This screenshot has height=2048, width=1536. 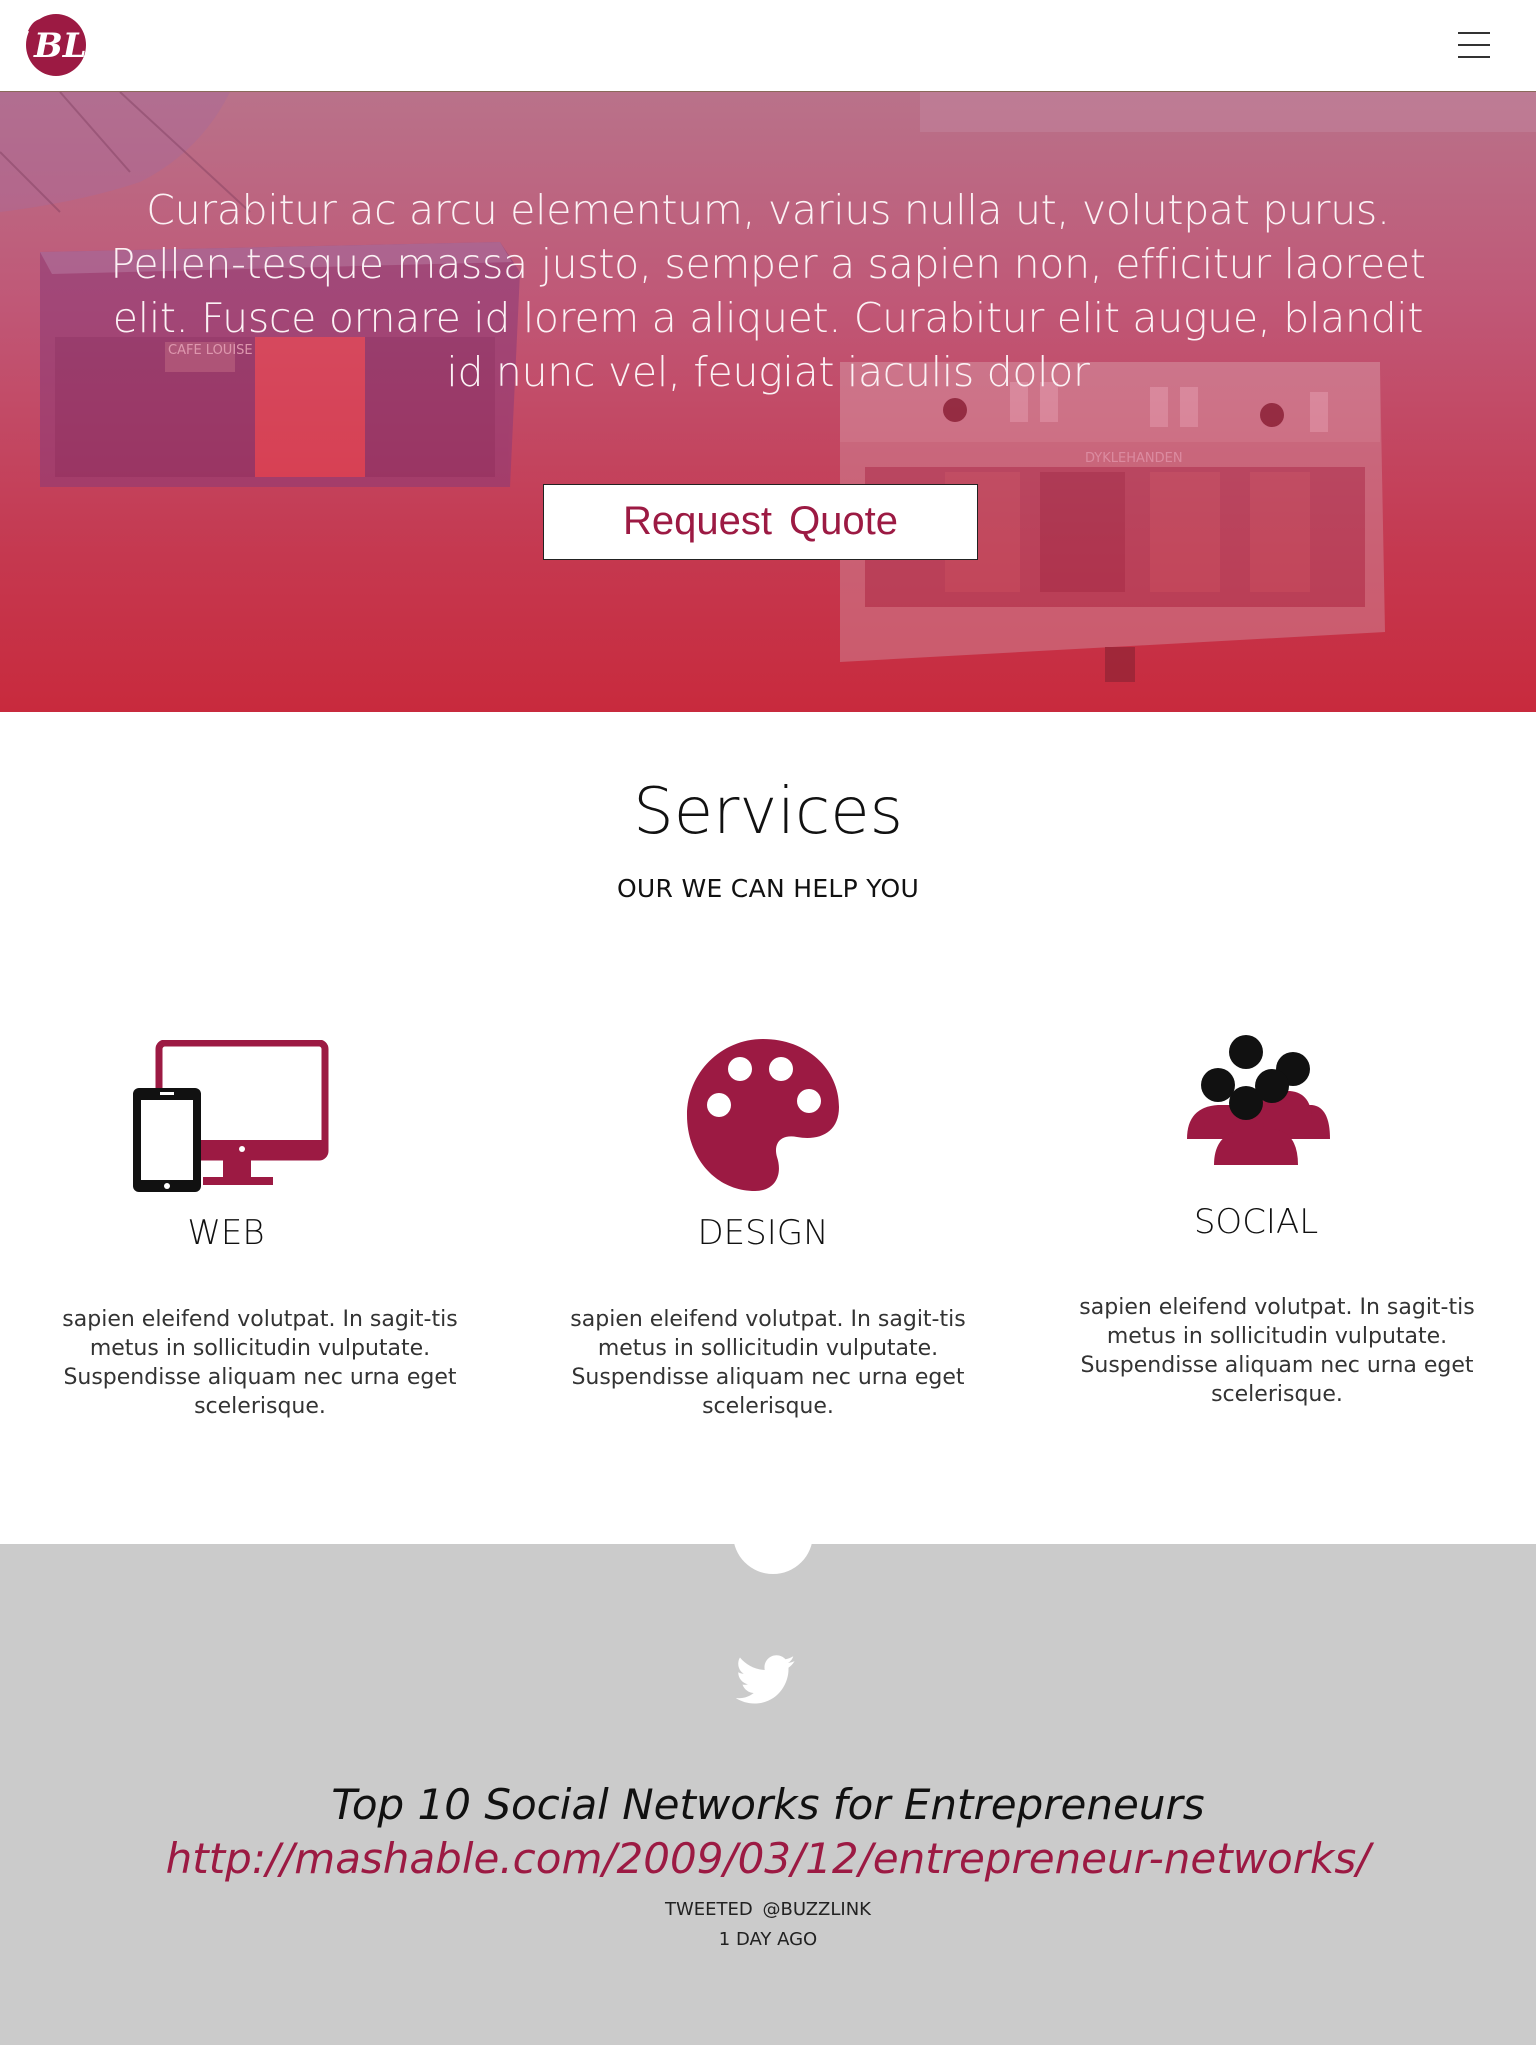 I want to click on tweet-author: TWEETED @BUZZLINK, so click(x=768, y=1909).